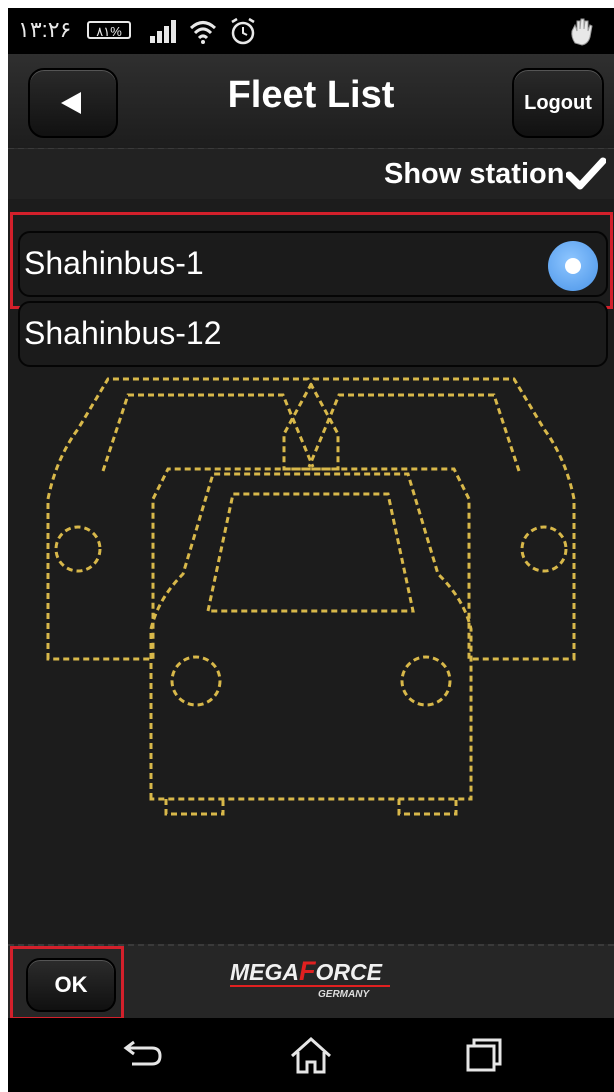 This screenshot has width=614, height=1092. Describe the element at coordinates (582, 32) in the screenshot. I see `hand-icon` at that location.